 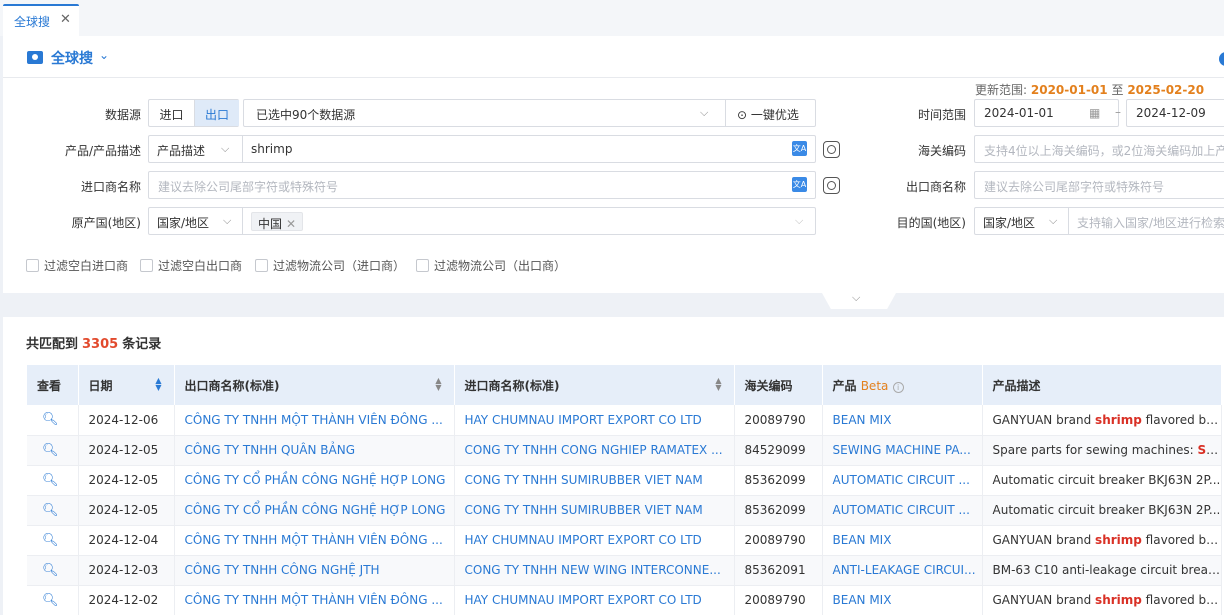 What do you see at coordinates (126, 420) in the screenshot?
I see `cell-date: 2024-12-06` at bounding box center [126, 420].